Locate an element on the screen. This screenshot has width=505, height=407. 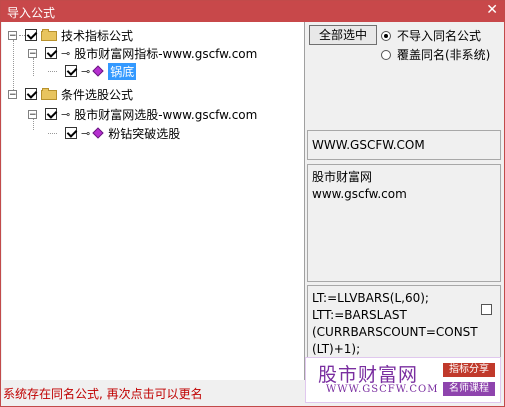
watermark-url: WWW.GSCFW.COM is located at coordinates (382, 389).